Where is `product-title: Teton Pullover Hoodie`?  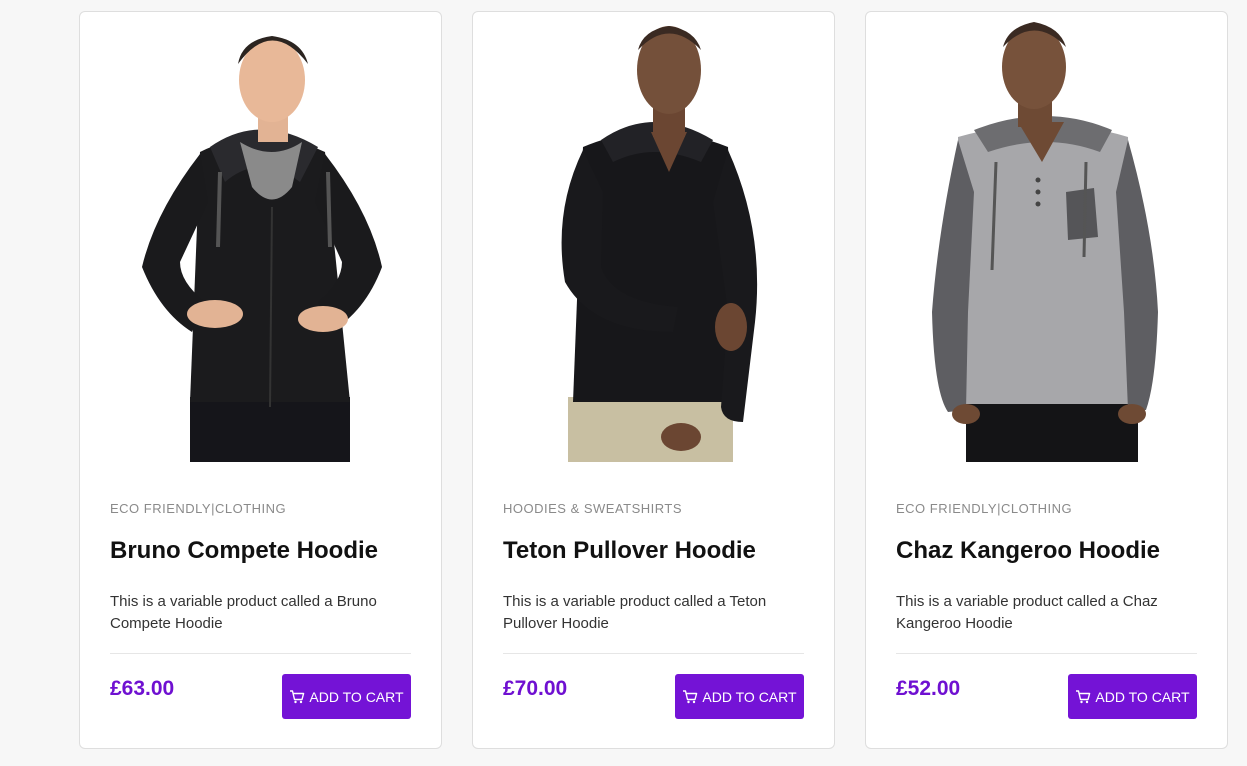
product-title: Teton Pullover Hoodie is located at coordinates (629, 551).